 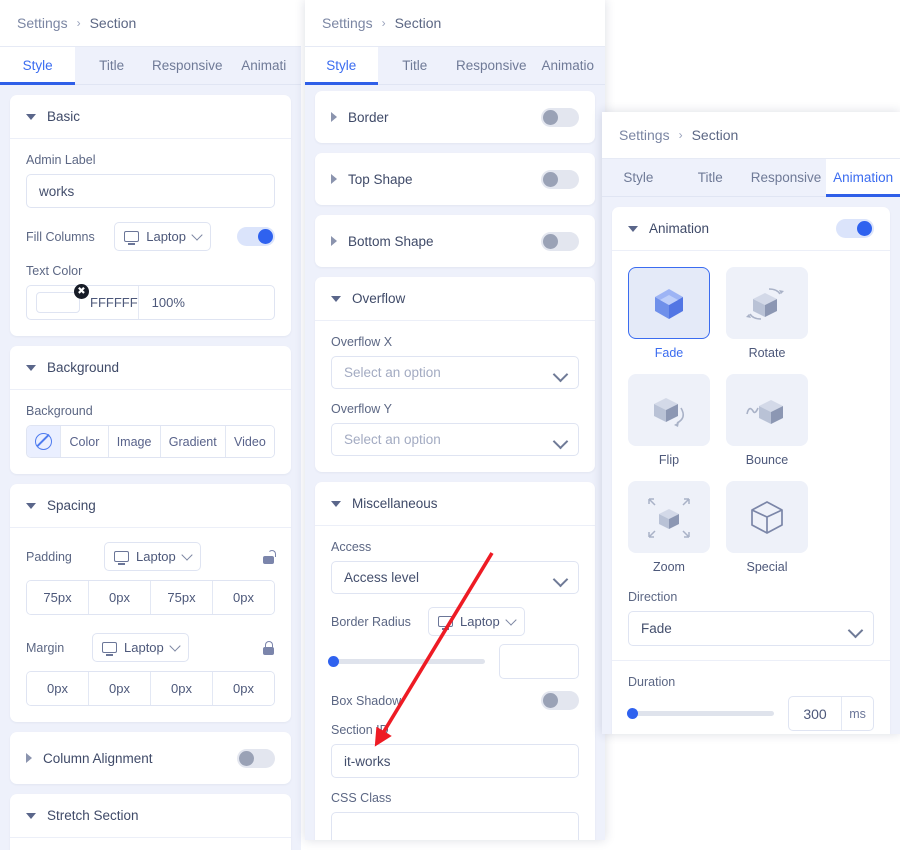 What do you see at coordinates (256, 758) in the screenshot?
I see `column-alignment-toggle` at bounding box center [256, 758].